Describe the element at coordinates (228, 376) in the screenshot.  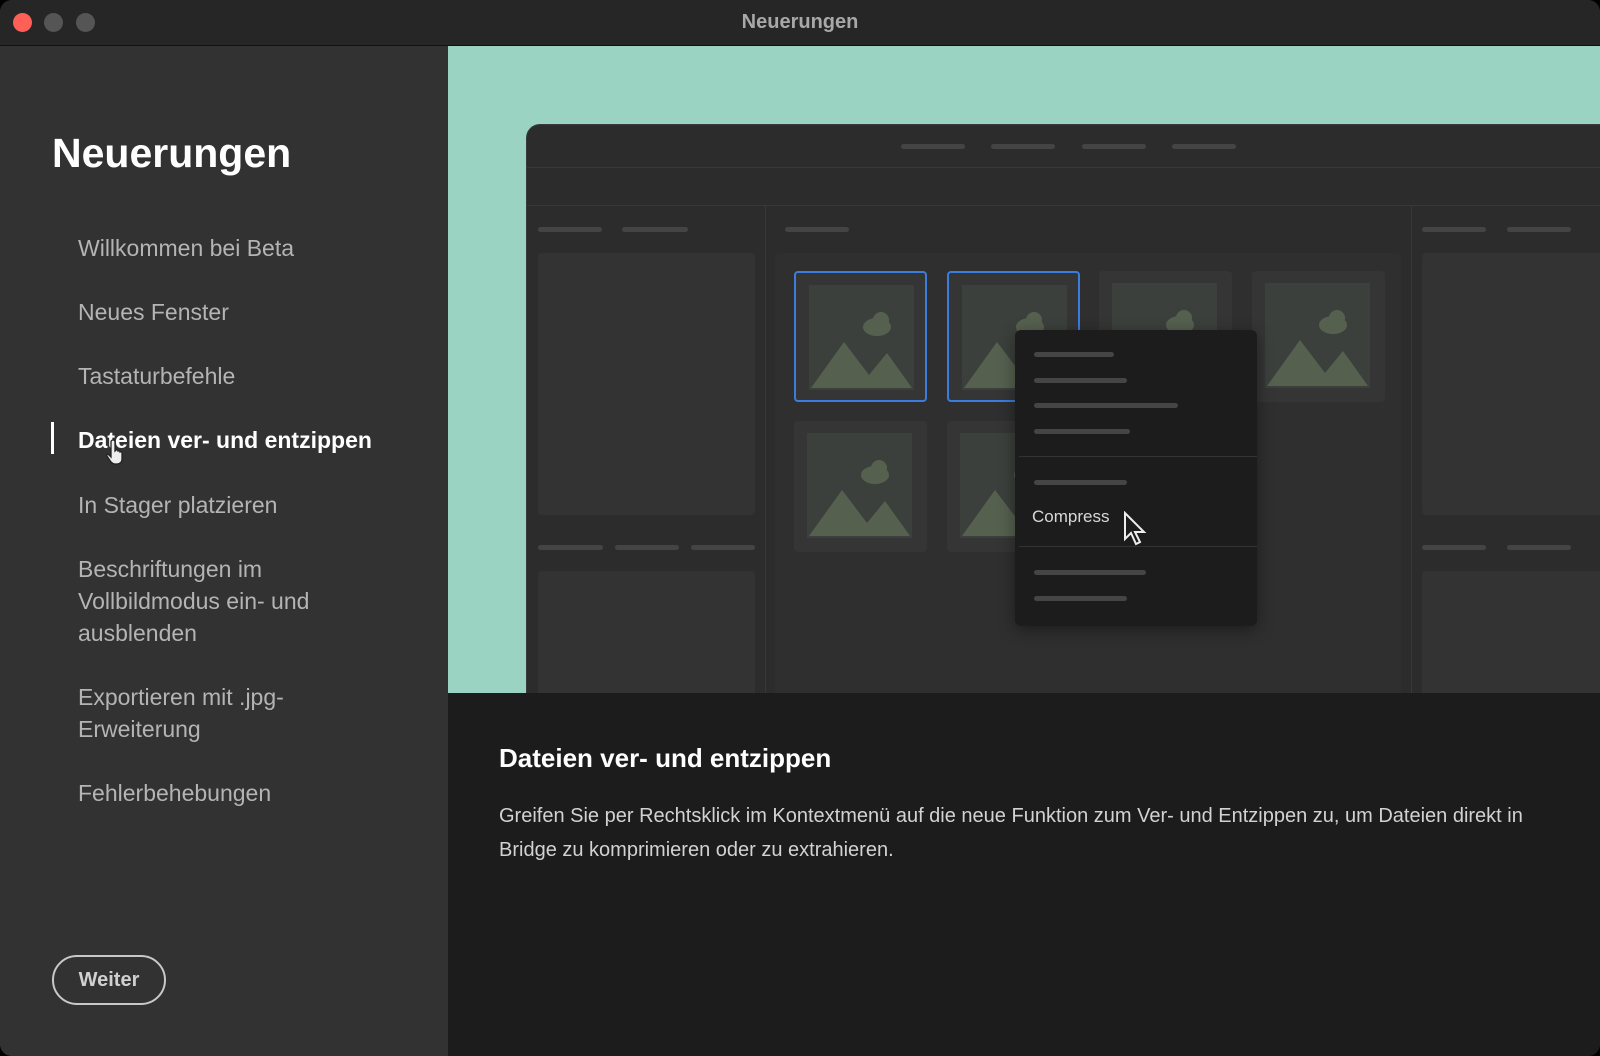
I see `sidebar-item-shortcuts: Tastaturbefehle` at that location.